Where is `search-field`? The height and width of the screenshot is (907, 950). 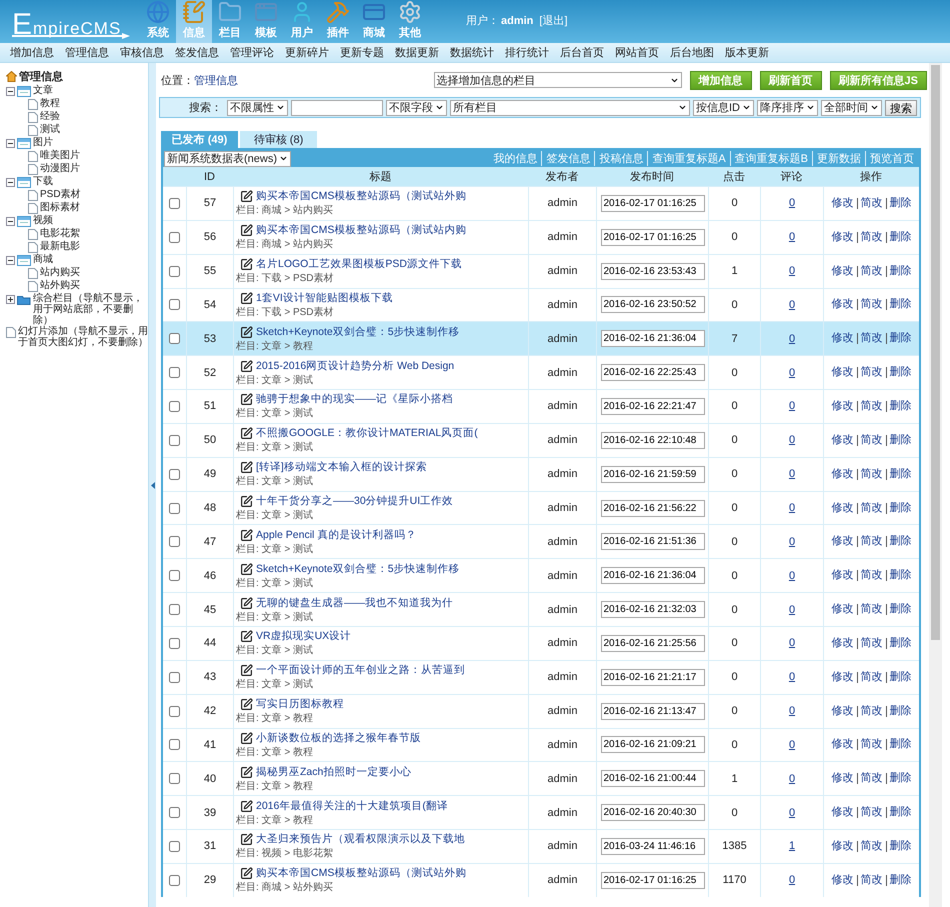 search-field is located at coordinates (337, 108).